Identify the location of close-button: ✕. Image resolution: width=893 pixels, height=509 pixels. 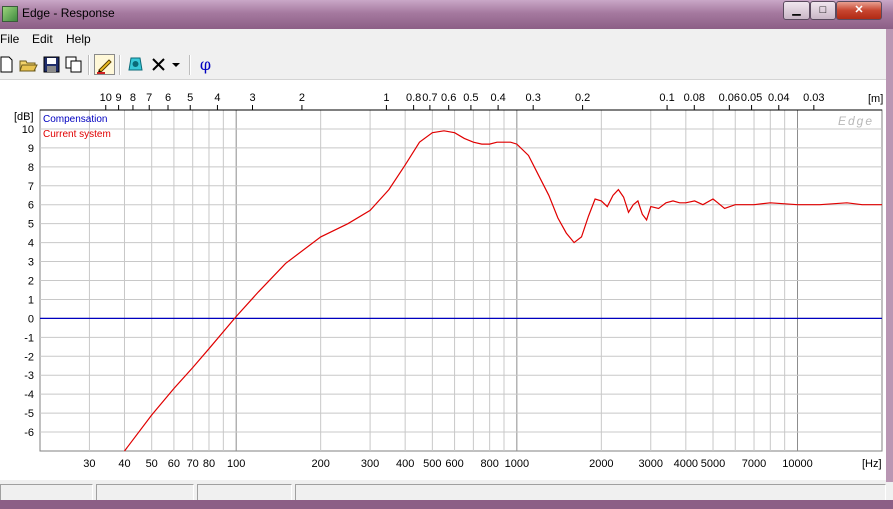
(859, 10).